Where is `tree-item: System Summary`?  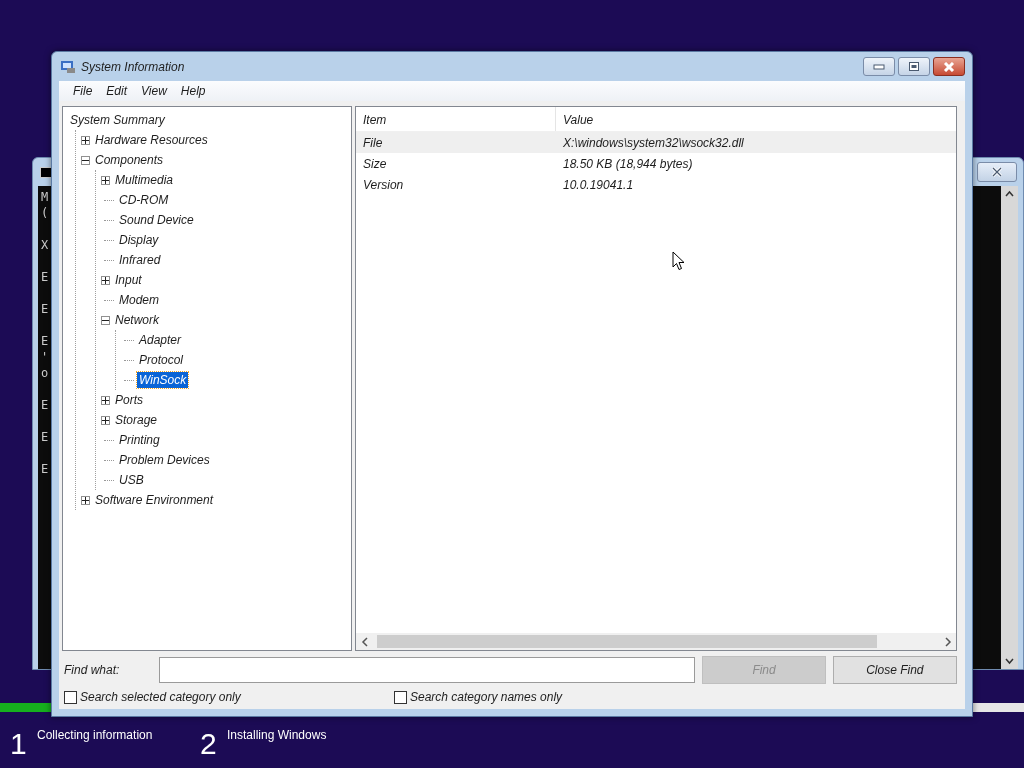
tree-item: System Summary is located at coordinates (117, 120).